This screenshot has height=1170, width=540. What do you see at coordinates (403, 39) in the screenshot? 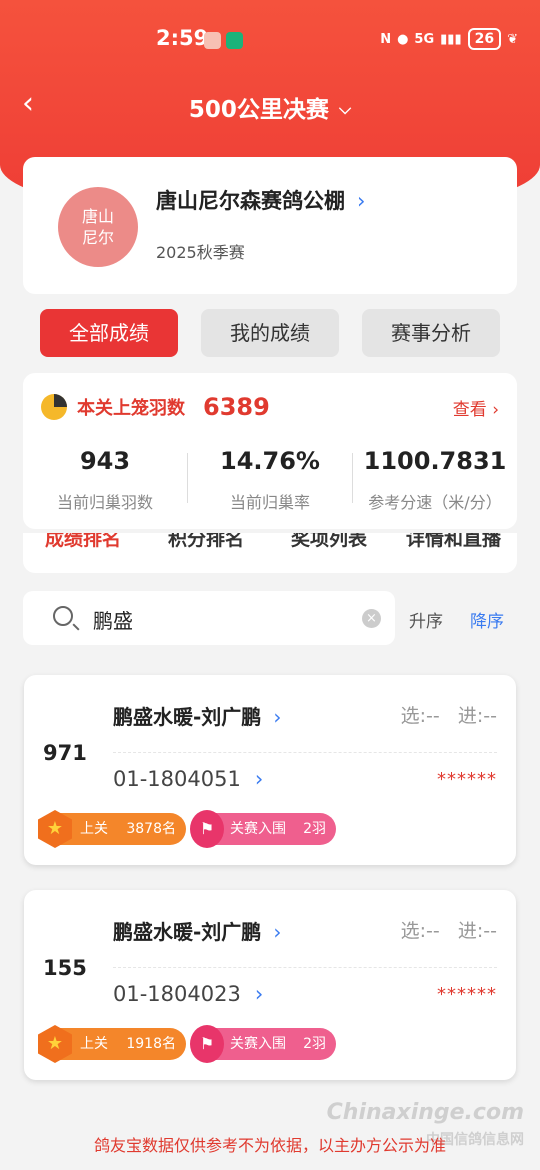
I see `location-icon: ●` at bounding box center [403, 39].